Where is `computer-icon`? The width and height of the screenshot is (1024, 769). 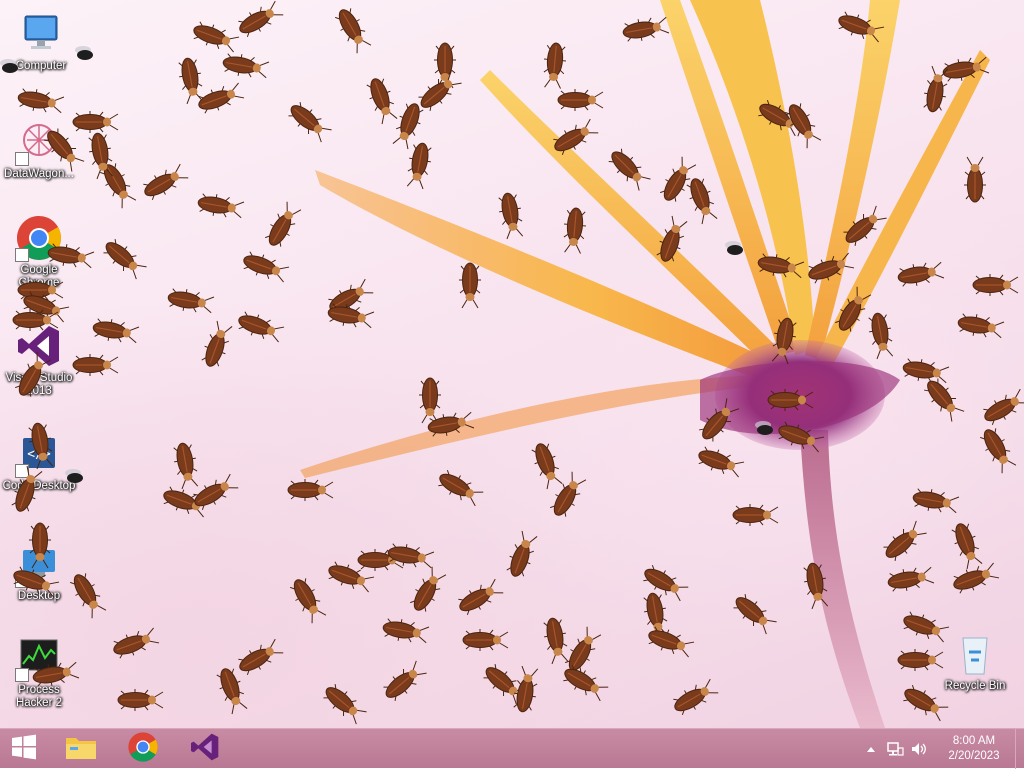
computer-icon is located at coordinates (41, 34).